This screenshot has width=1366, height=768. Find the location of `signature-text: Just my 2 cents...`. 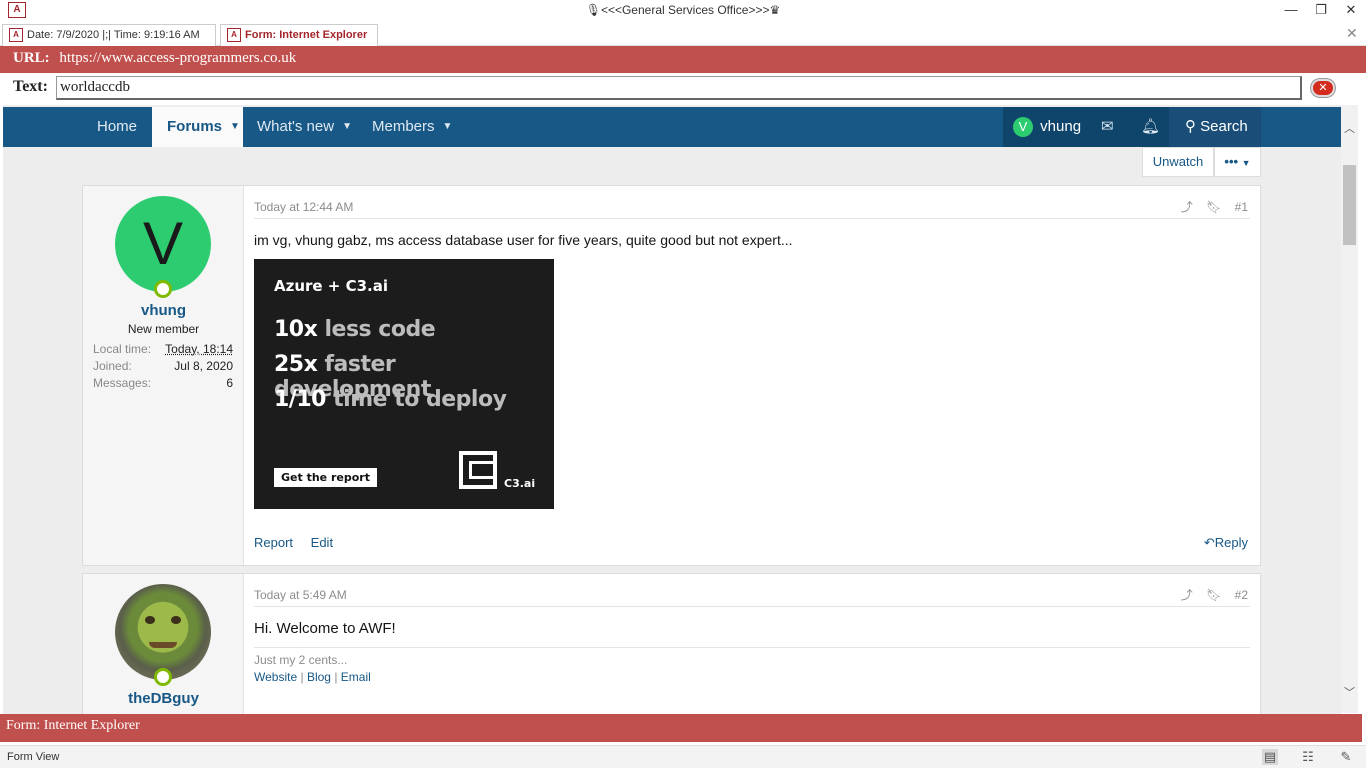

signature-text: Just my 2 cents... is located at coordinates (301, 660).